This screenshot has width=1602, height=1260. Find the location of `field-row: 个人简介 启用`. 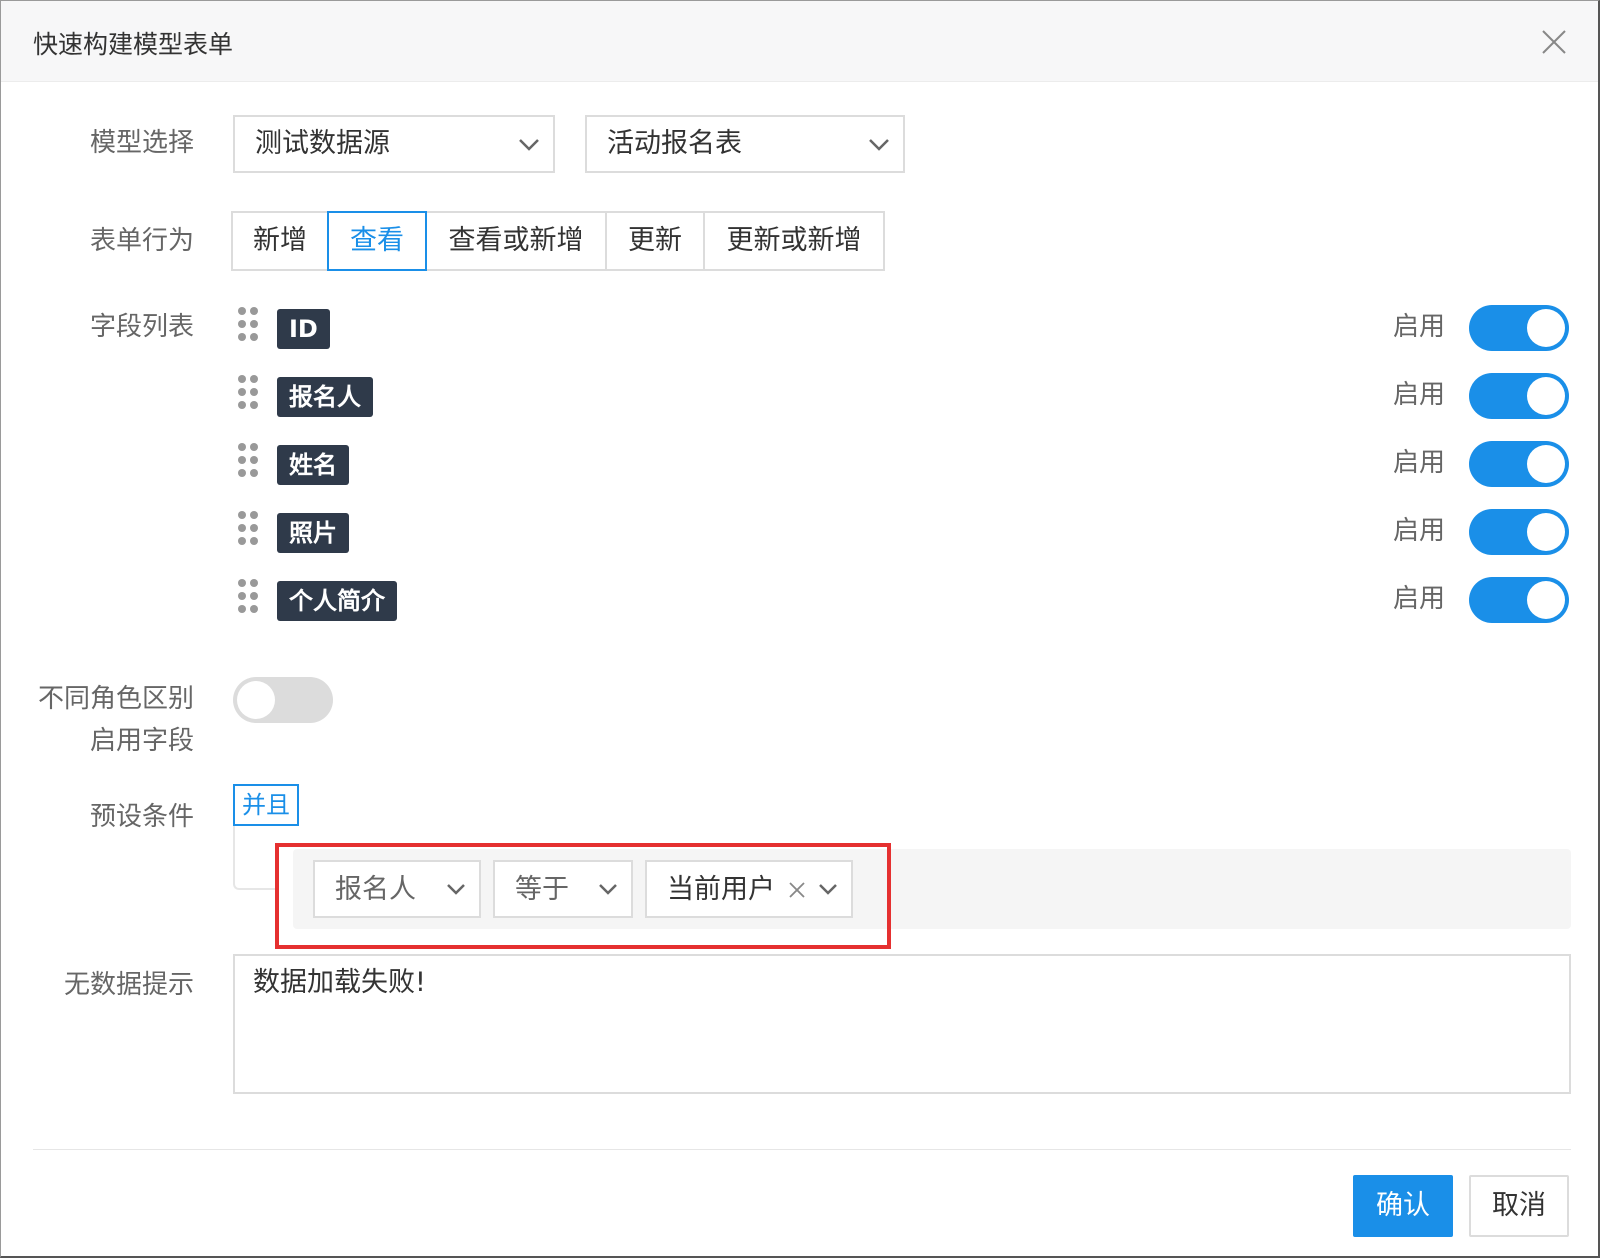

field-row: 个人简介 启用 is located at coordinates (903, 602).